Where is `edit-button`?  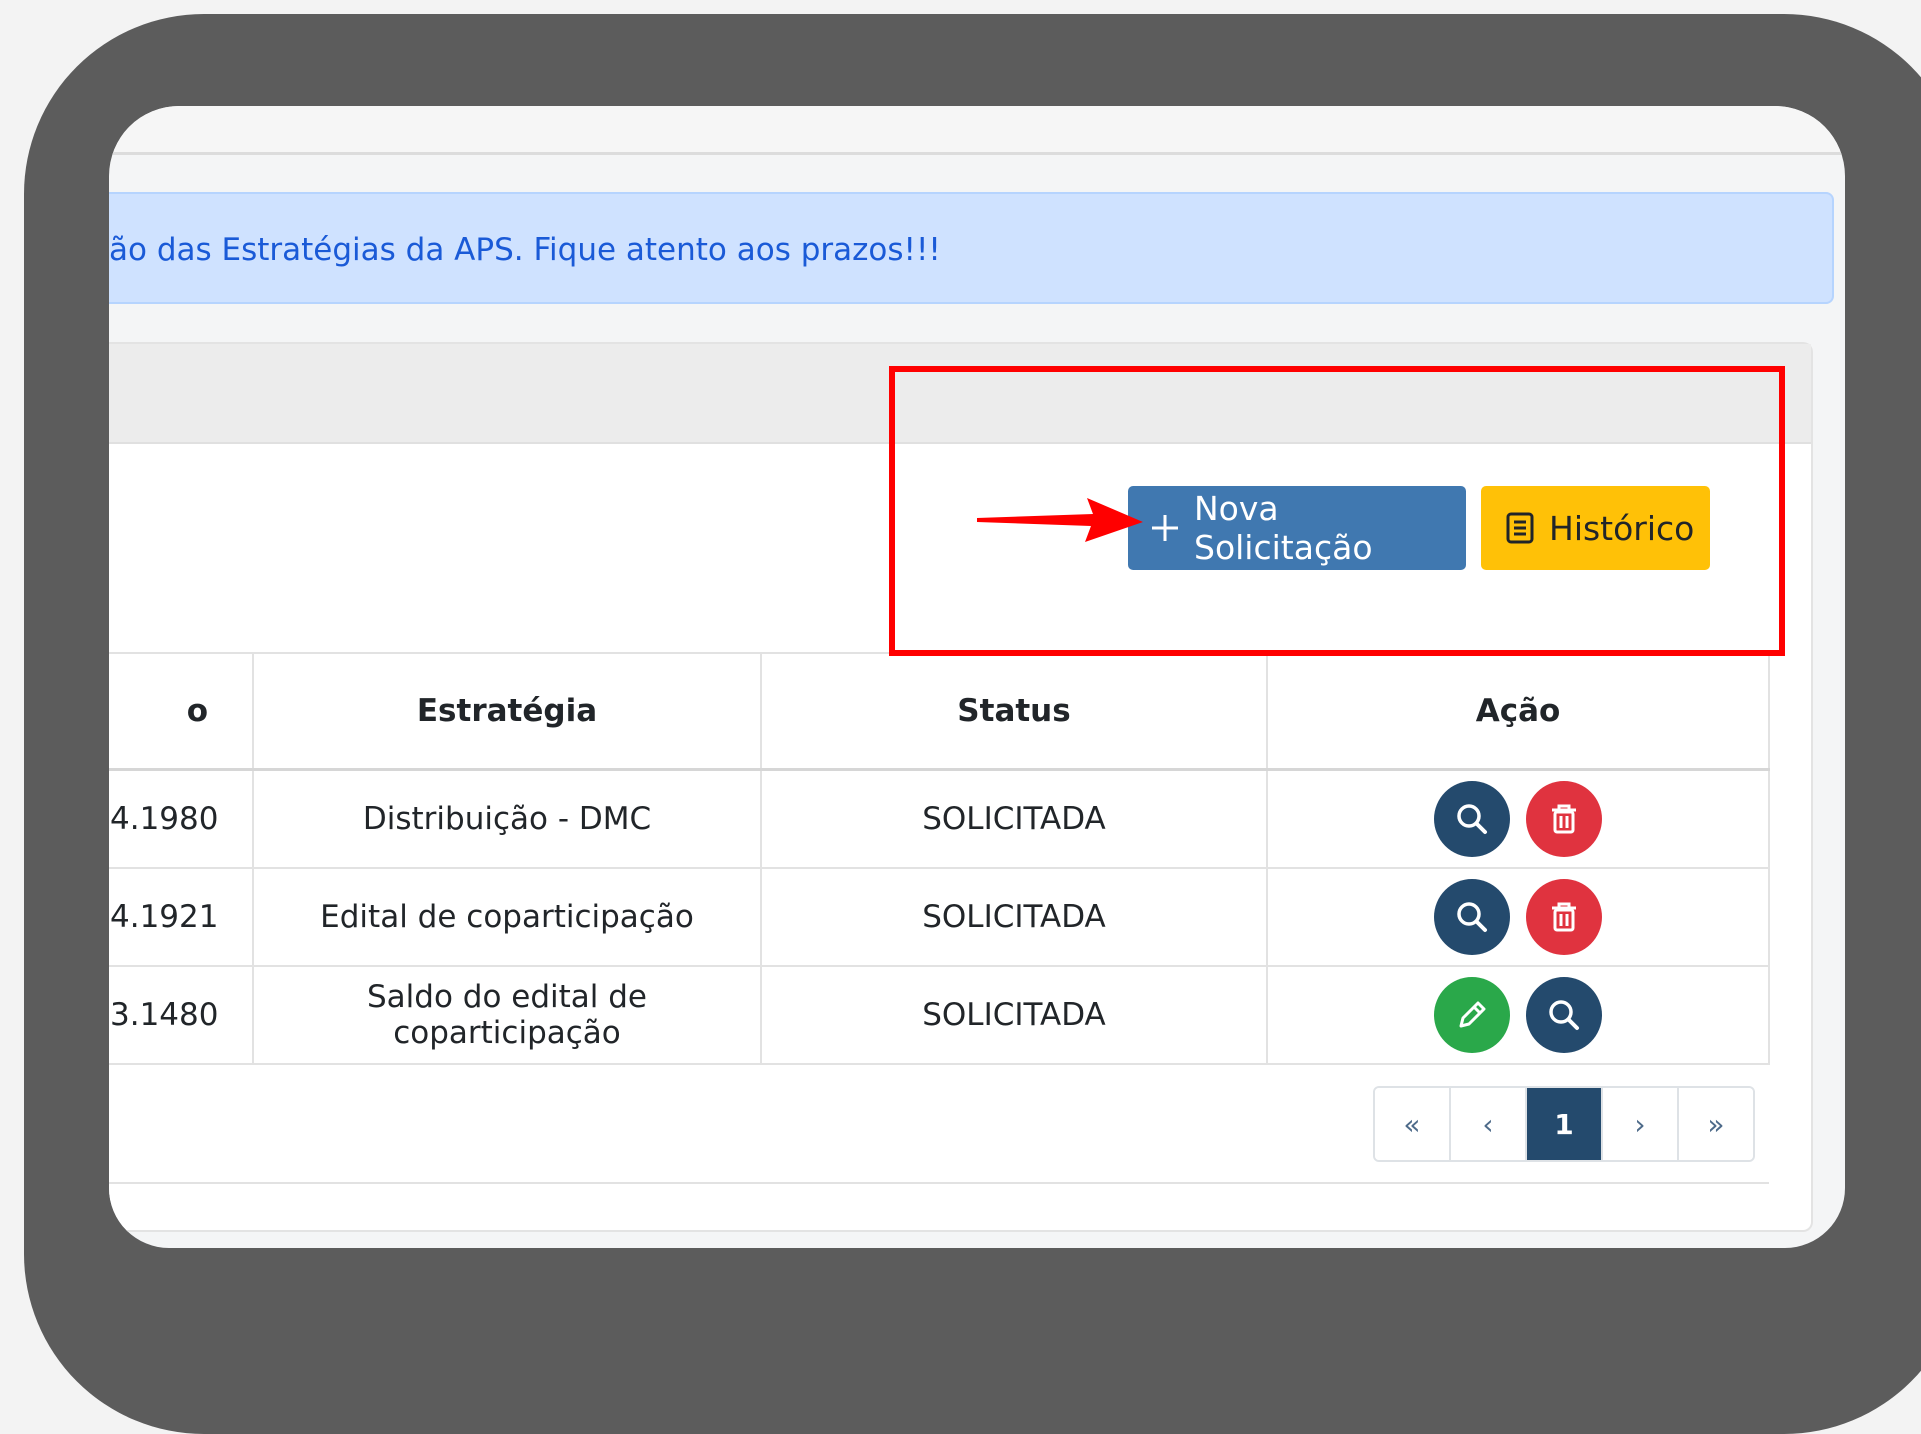 edit-button is located at coordinates (1472, 1015).